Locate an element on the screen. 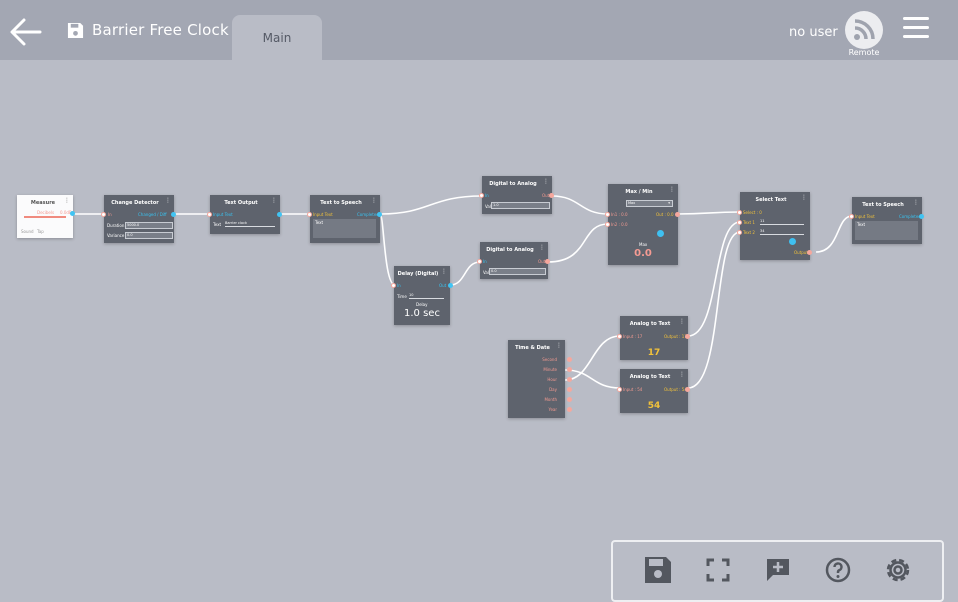 This screenshot has height=602, width=958. help-button is located at coordinates (838, 570).